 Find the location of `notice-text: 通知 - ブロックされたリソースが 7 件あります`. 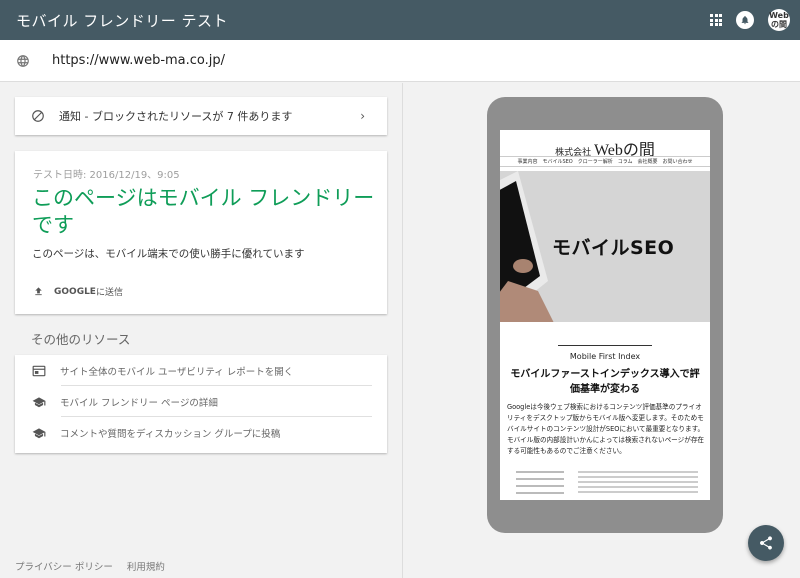

notice-text: 通知 - ブロックされたリソースが 7 件あります is located at coordinates (176, 116).